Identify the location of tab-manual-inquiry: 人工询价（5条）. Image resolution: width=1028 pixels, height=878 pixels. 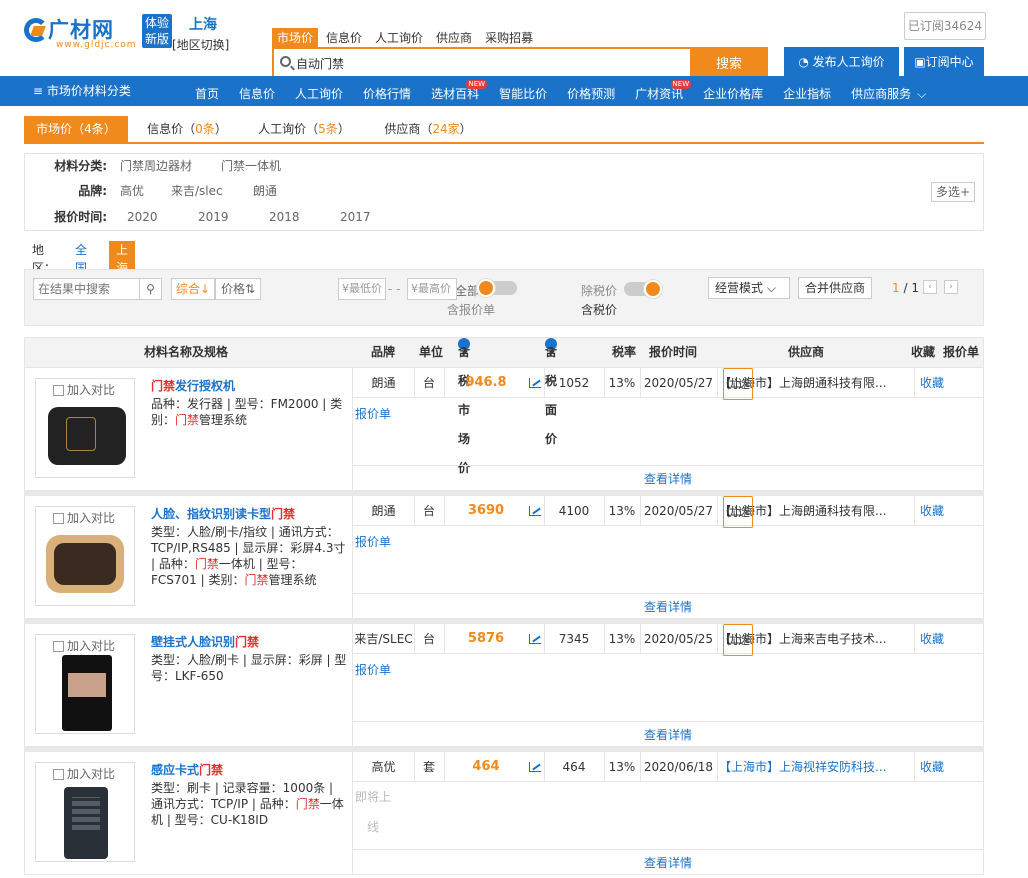
(304, 129).